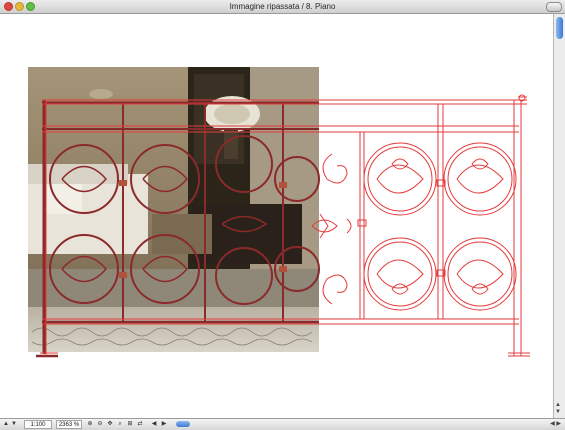 The image size is (565, 430). I want to click on vertical-scroll-arrows: ▲ ▼, so click(558, 409).